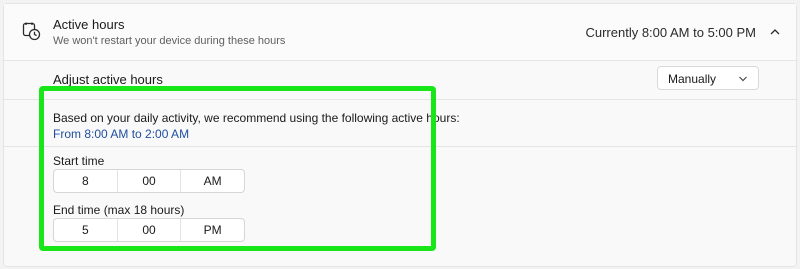 Image resolution: width=800 pixels, height=269 pixels. I want to click on recommended-range: From 8:00 AM to 2:00 AM, so click(121, 134).